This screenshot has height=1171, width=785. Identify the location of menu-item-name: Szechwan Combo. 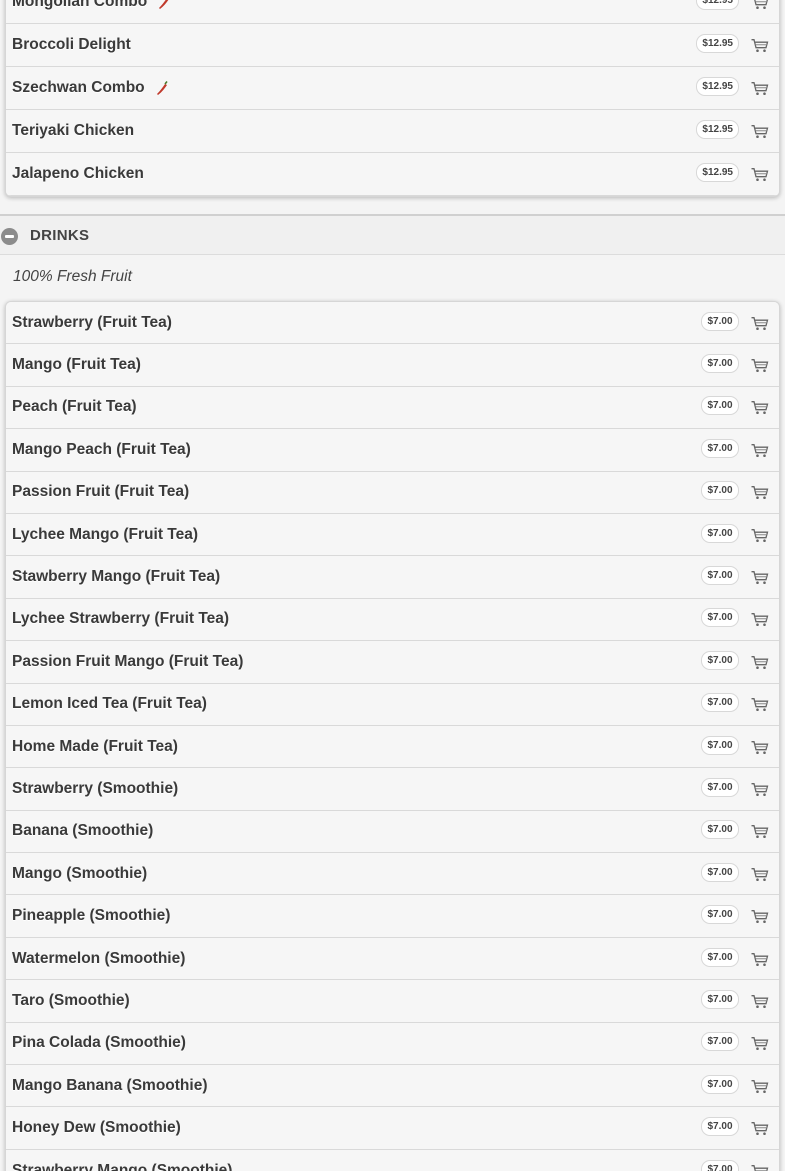
(90, 88).